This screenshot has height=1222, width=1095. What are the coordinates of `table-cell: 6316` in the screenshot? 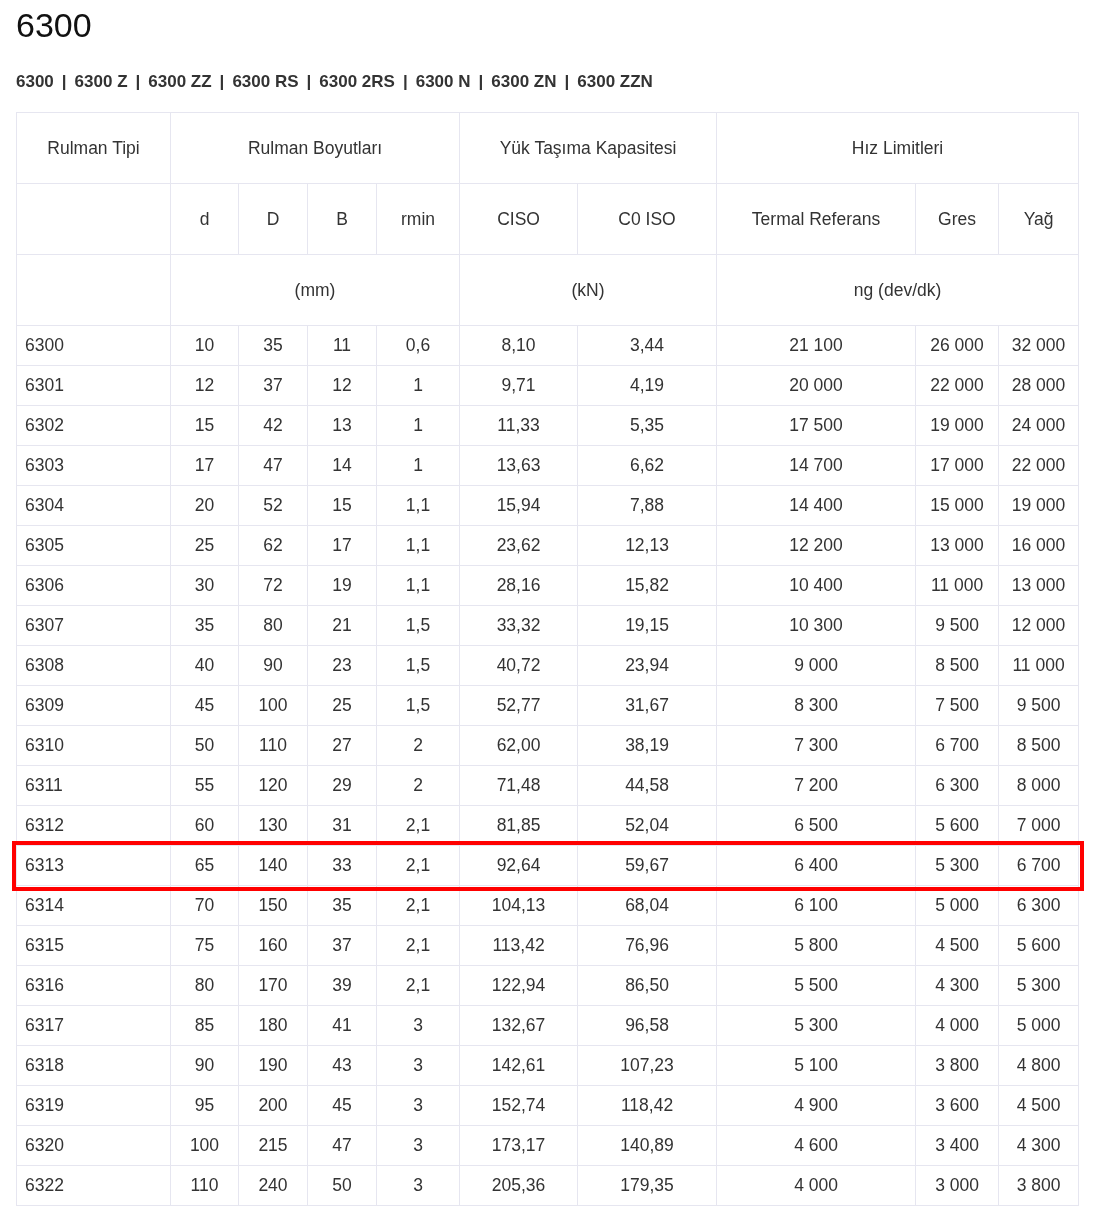 It's located at (93, 985).